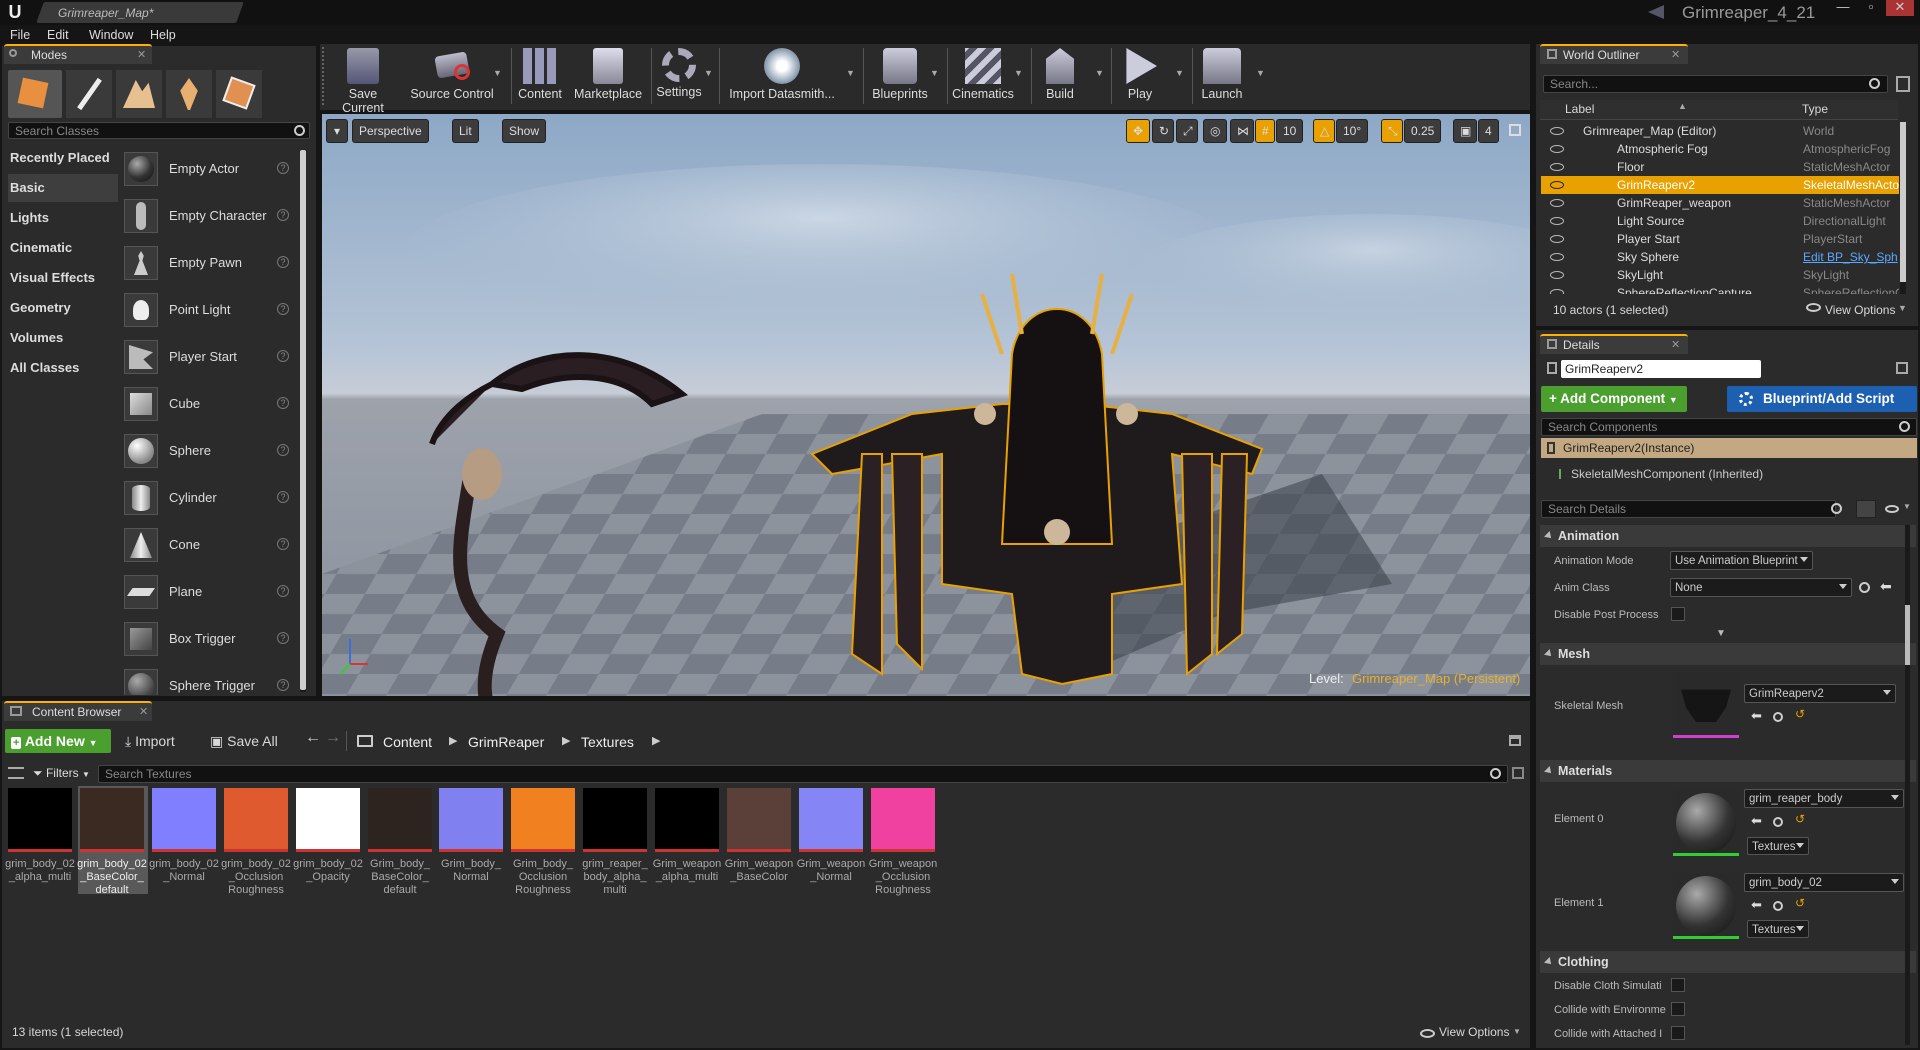 This screenshot has width=1920, height=1050. Describe the element at coordinates (337, 131) in the screenshot. I see `viewport-options-button: ▾` at that location.